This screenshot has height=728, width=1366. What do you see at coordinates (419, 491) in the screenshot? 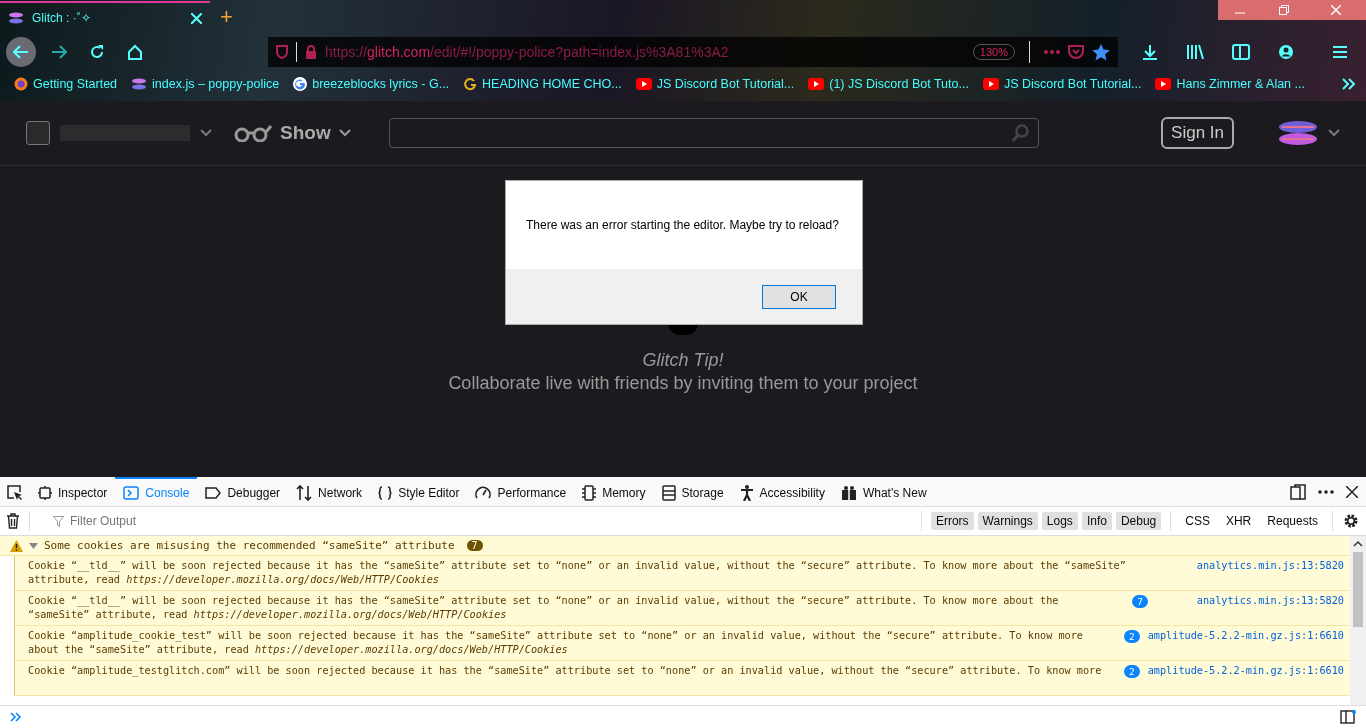
I see `devtools-tab: Style Editor` at bounding box center [419, 491].